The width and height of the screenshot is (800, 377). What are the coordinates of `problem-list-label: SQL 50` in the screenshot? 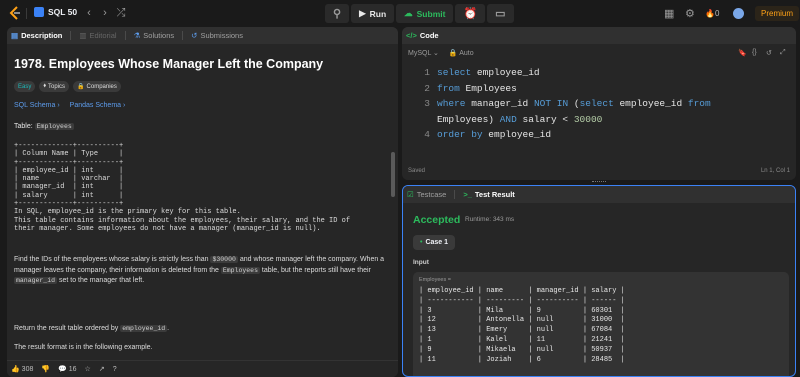 It's located at (63, 12).